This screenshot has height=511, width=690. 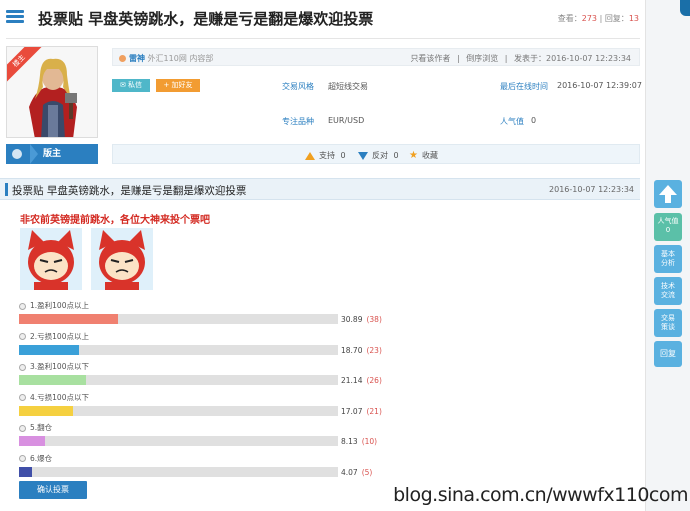 What do you see at coordinates (115, 220) in the screenshot?
I see `post-headline: 非农前英镑提前跳水，各位大神来投个票吧` at bounding box center [115, 220].